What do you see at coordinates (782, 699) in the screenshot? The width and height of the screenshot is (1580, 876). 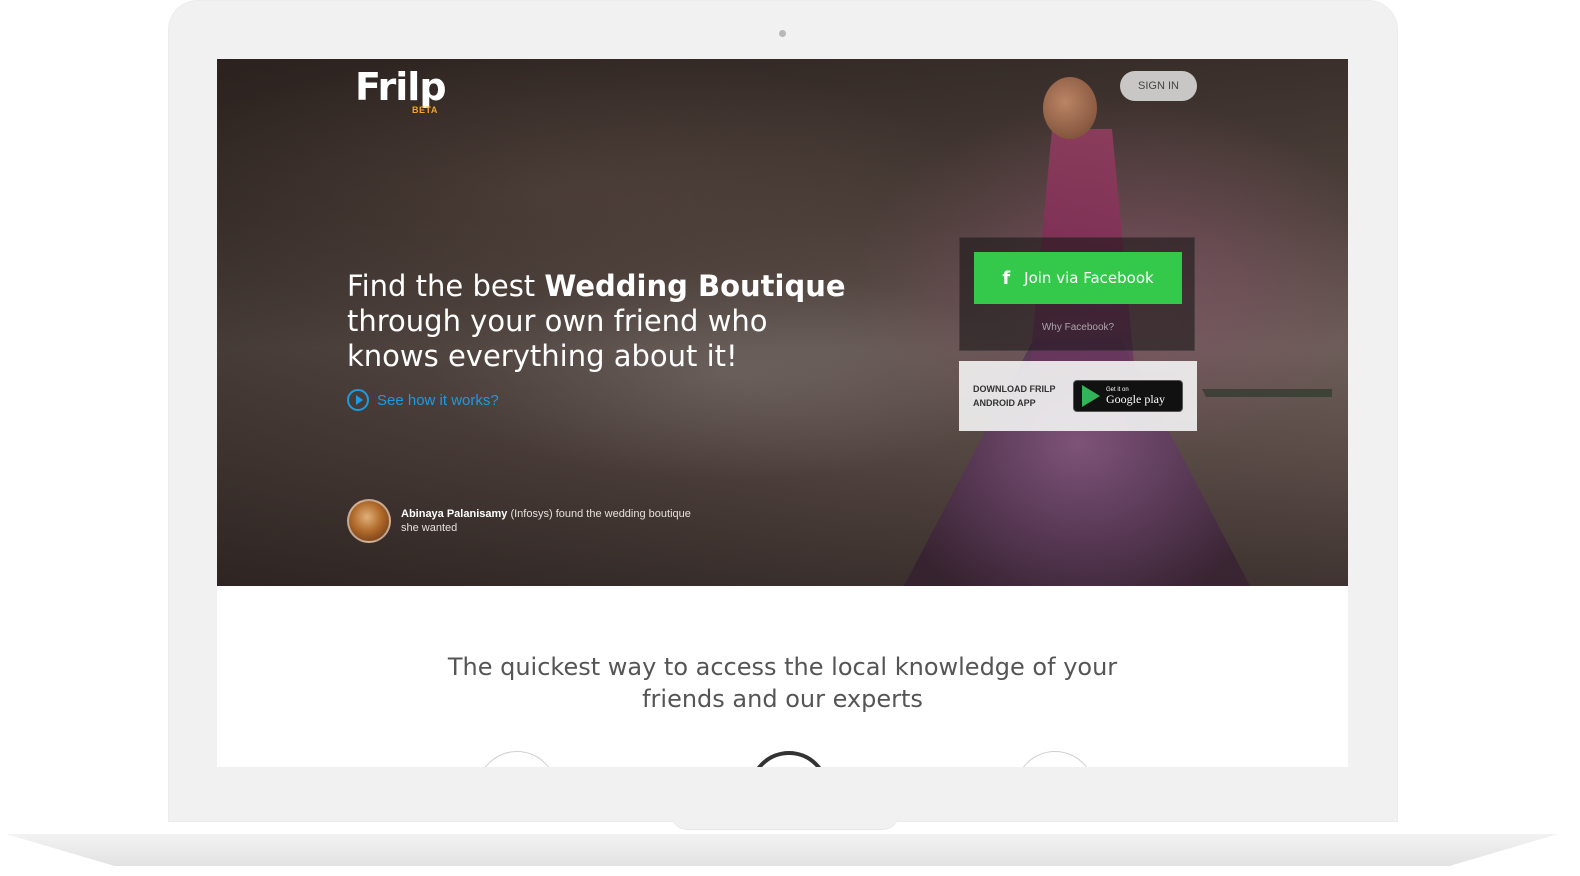 I see `tagline-line-2: friends and our experts` at bounding box center [782, 699].